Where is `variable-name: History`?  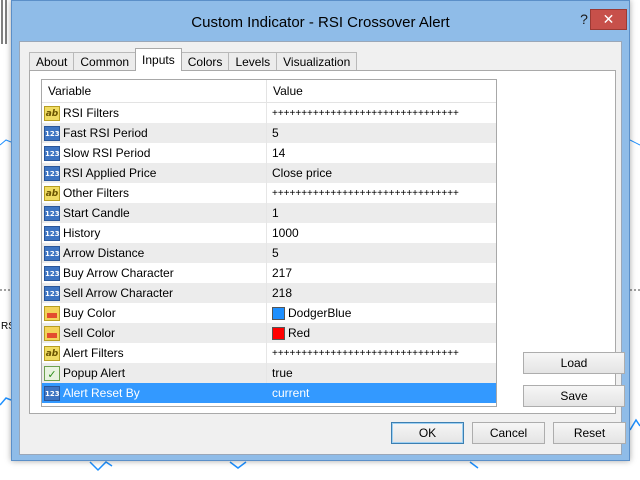 variable-name: History is located at coordinates (82, 233).